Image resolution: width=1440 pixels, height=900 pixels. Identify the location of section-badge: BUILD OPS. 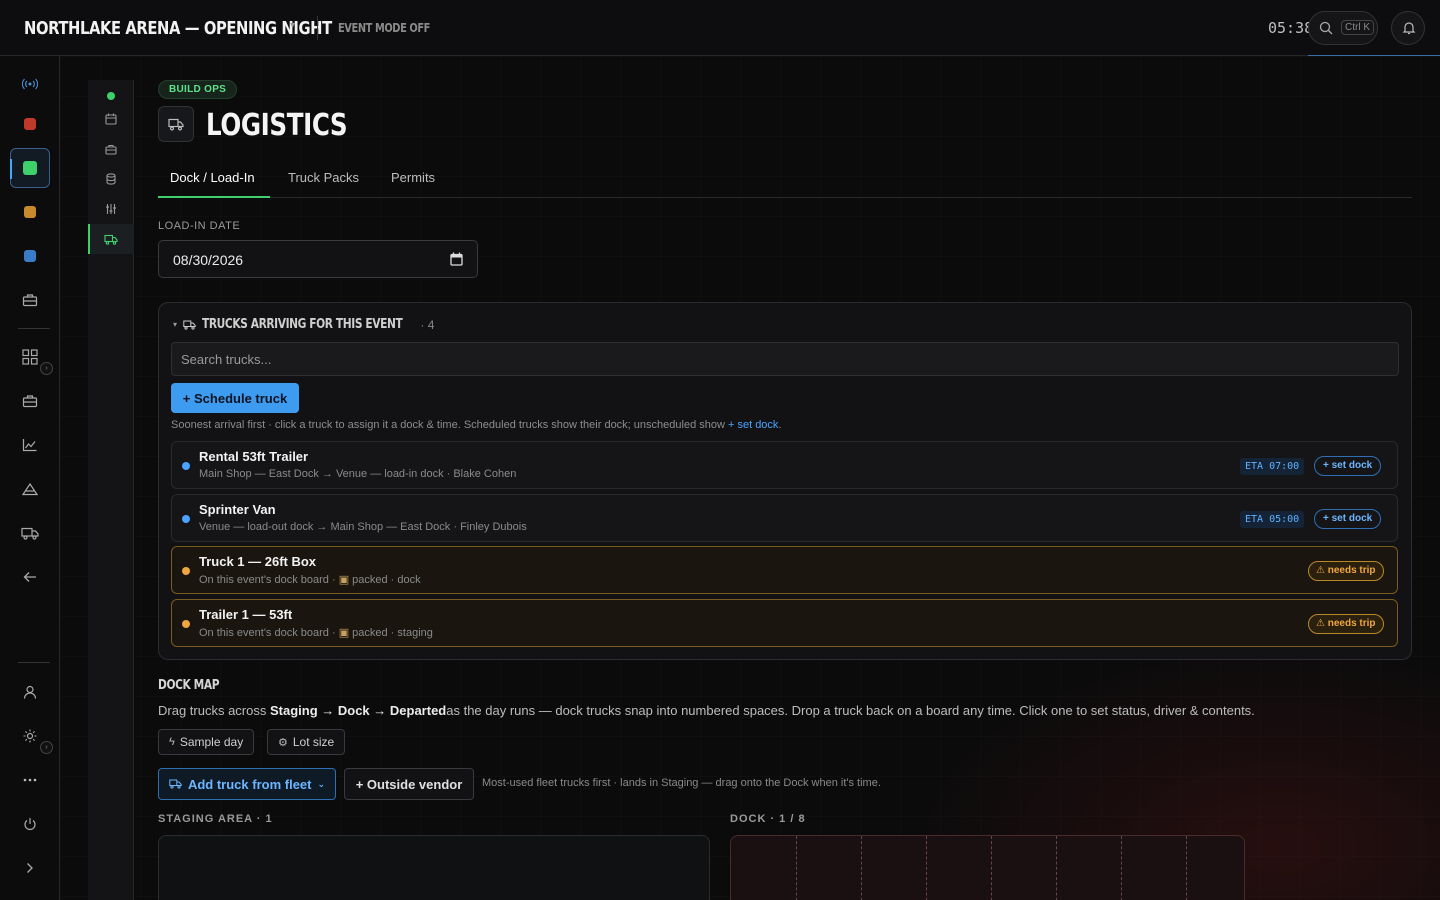
(198, 89).